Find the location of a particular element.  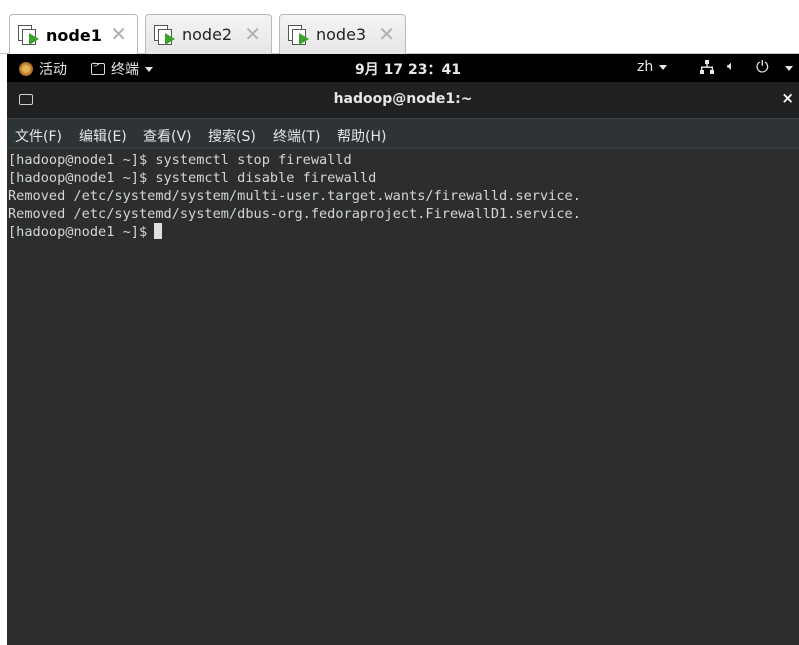

tab-label: node1 is located at coordinates (74, 35).